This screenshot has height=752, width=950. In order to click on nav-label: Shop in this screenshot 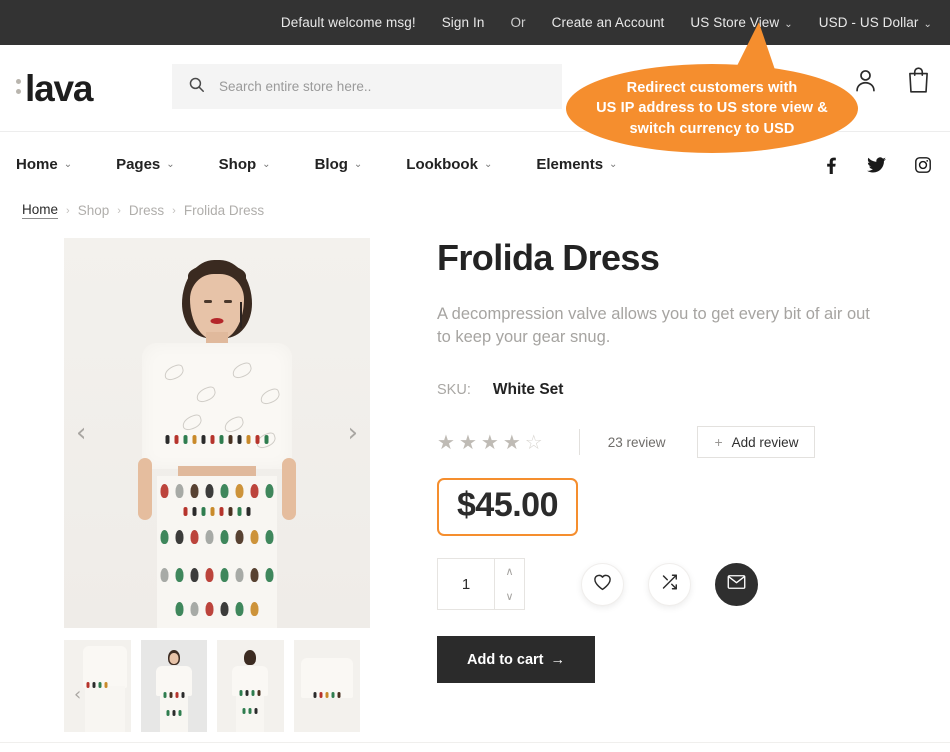, I will do `click(237, 164)`.